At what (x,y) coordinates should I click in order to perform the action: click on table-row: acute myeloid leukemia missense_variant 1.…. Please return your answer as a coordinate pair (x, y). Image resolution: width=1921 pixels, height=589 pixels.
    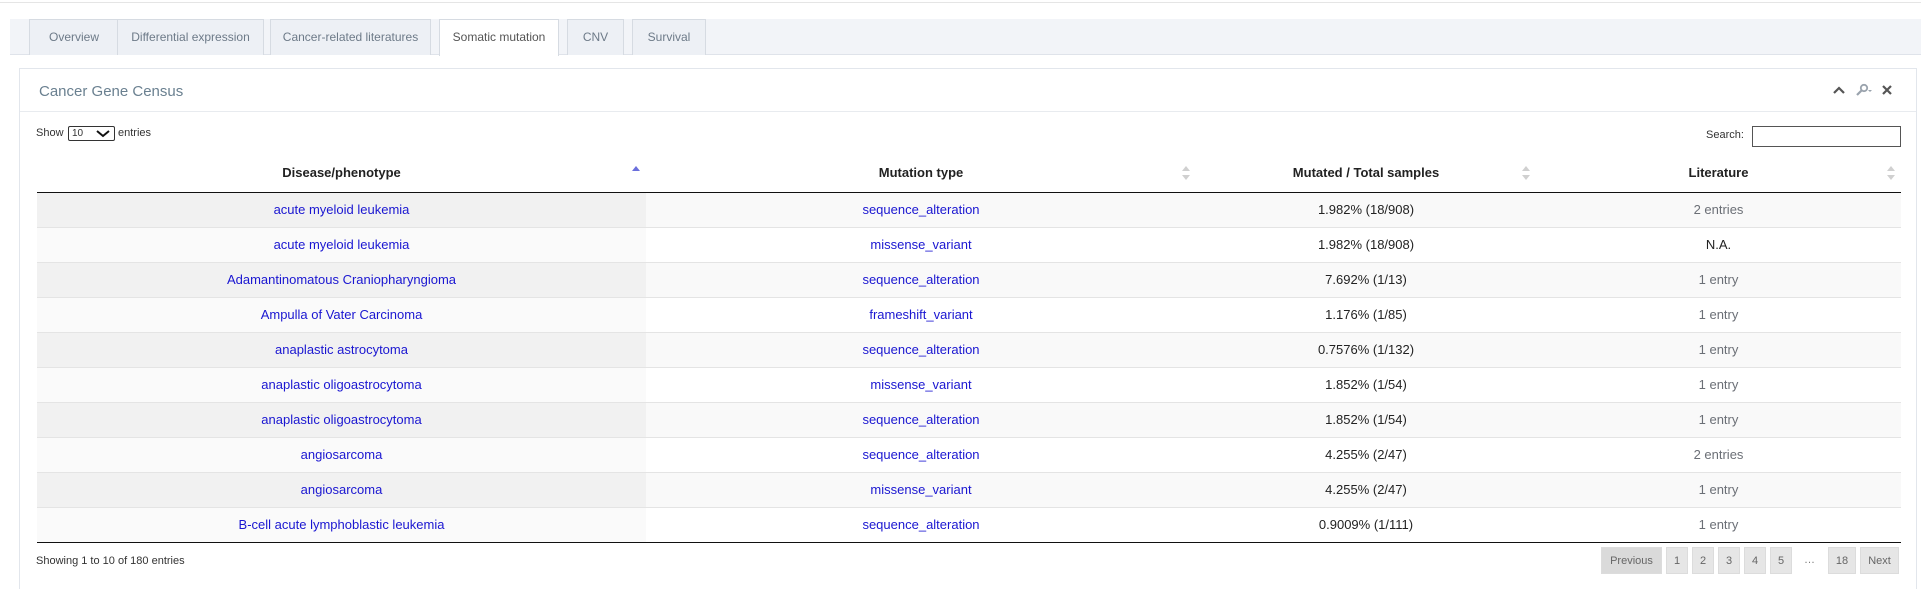
    Looking at the image, I should click on (969, 244).